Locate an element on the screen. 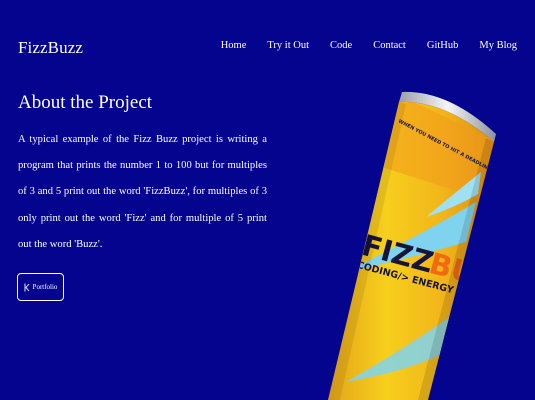 This screenshot has height=400, width=535. nav-my-blog: My Blog is located at coordinates (498, 45).